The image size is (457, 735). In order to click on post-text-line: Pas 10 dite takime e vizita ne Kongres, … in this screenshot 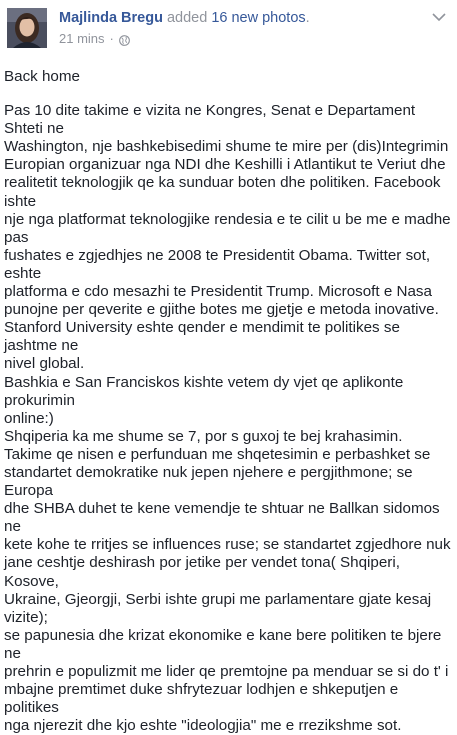, I will do `click(210, 120)`.